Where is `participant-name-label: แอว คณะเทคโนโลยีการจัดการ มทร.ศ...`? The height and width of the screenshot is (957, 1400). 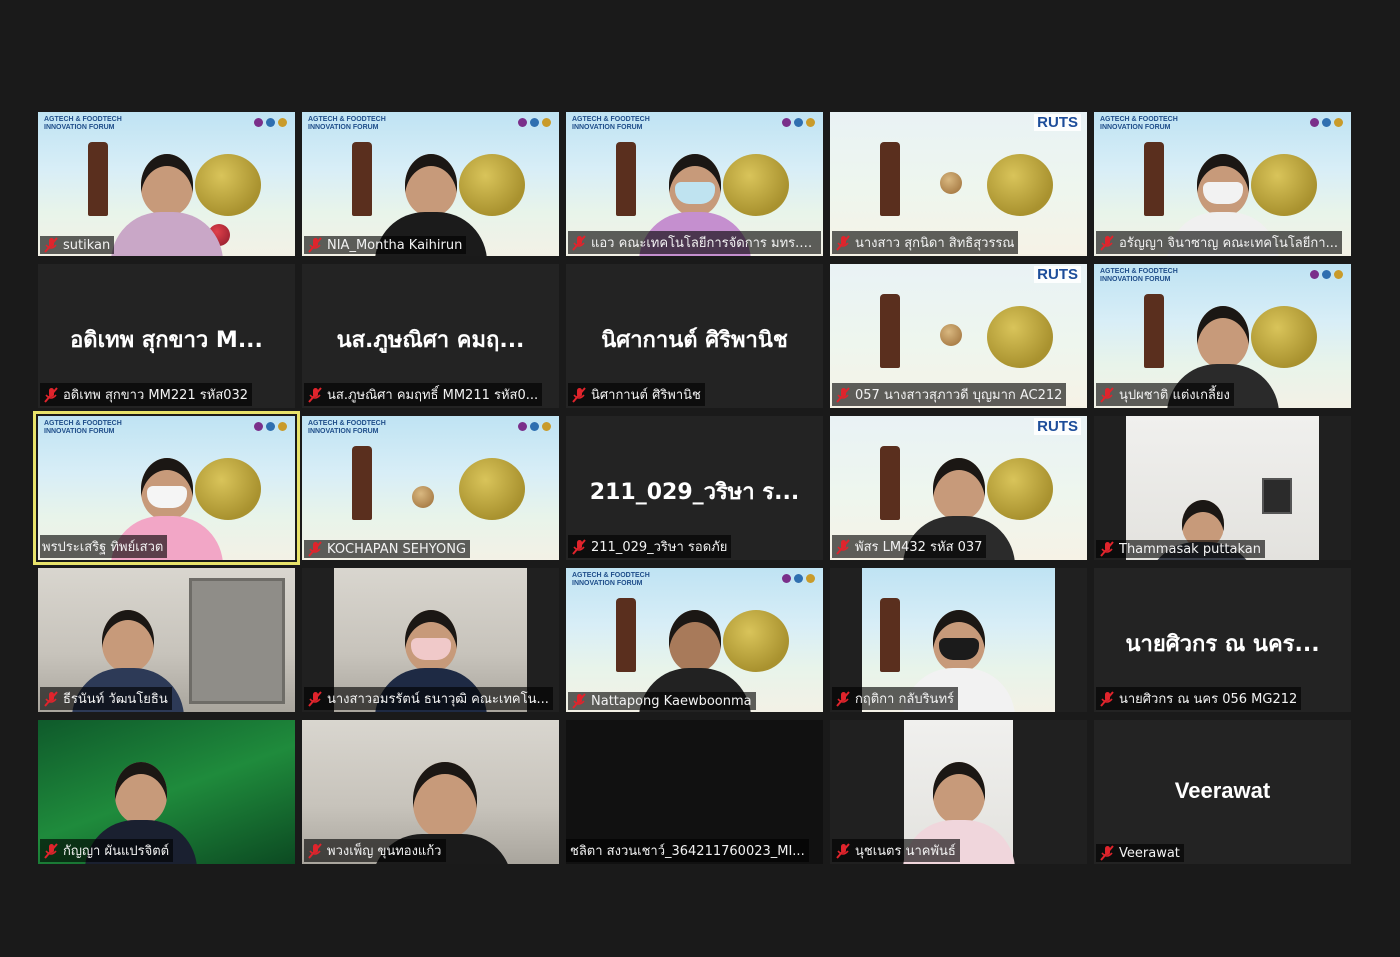 participant-name-label: แอว คณะเทคโนโลยีการจัดการ มทร.ศ... is located at coordinates (694, 242).